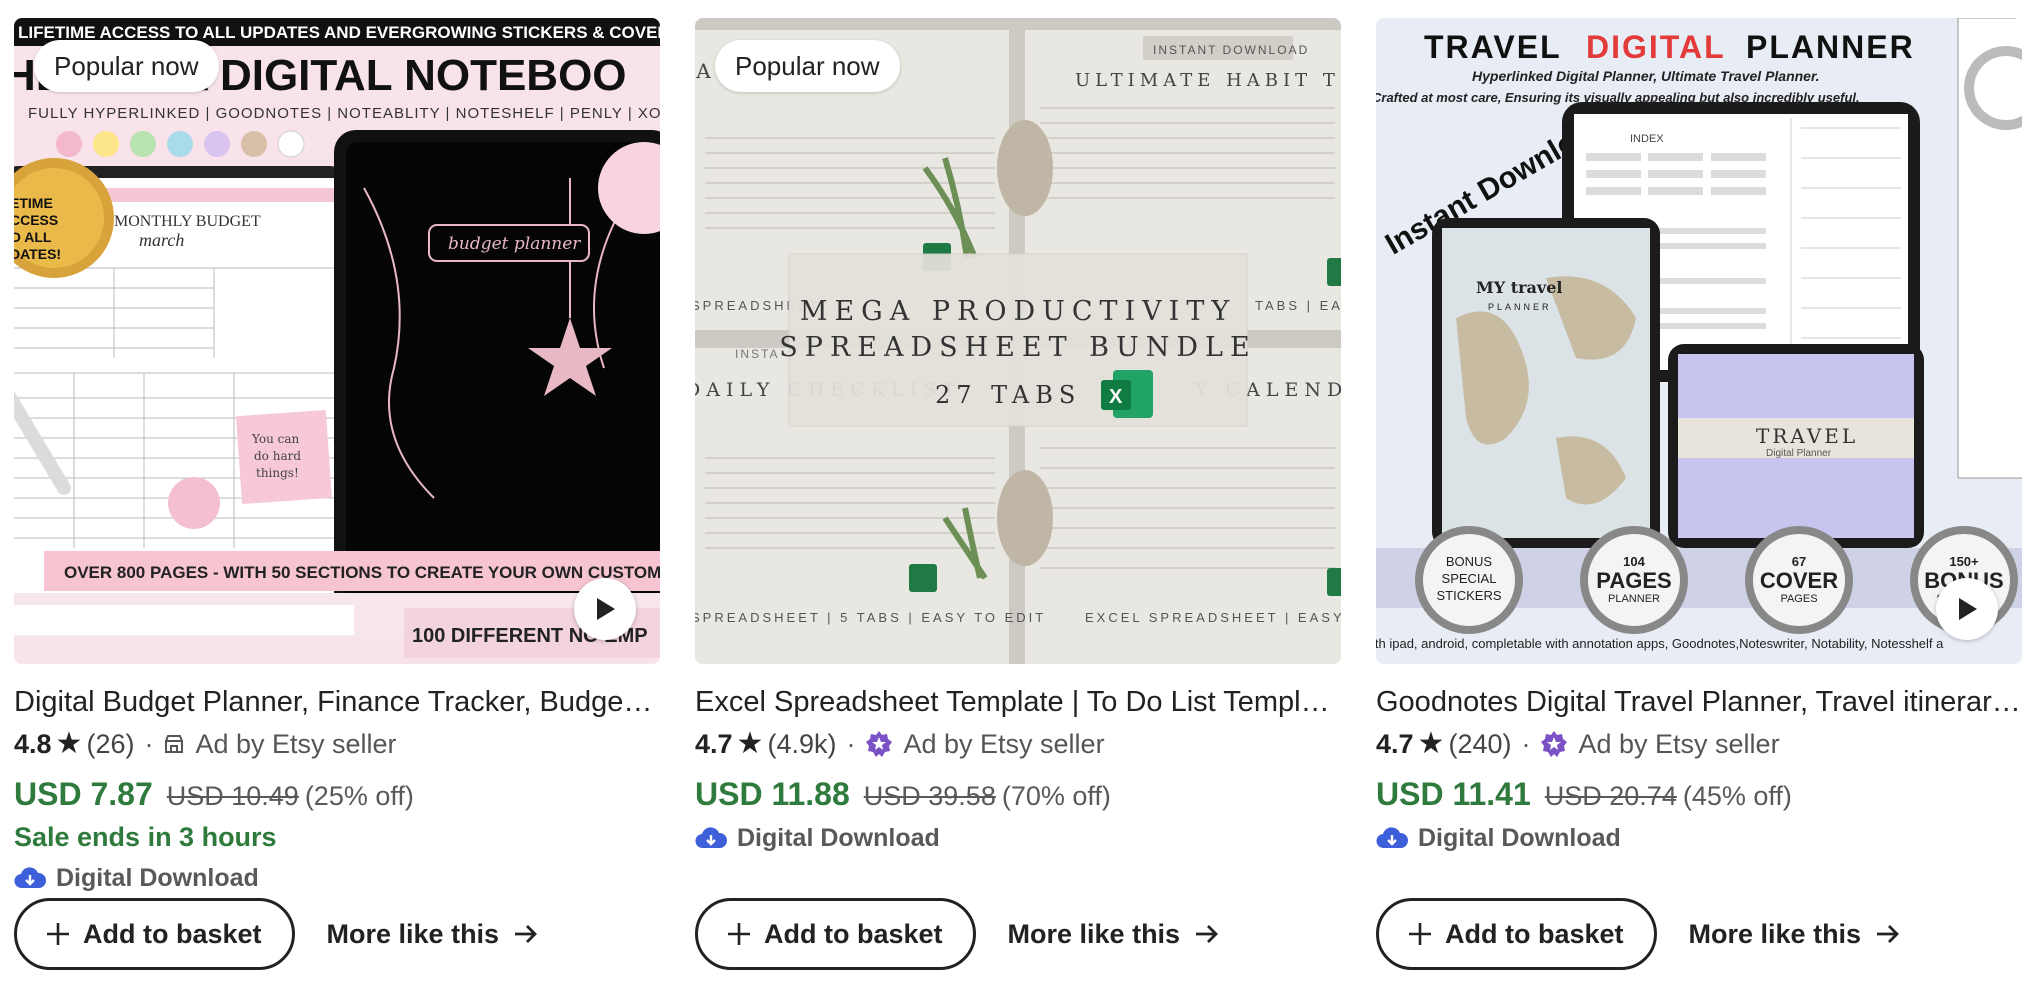 The image size is (2040, 986). Describe the element at coordinates (1480, 744) in the screenshot. I see `review-count: (240)` at that location.